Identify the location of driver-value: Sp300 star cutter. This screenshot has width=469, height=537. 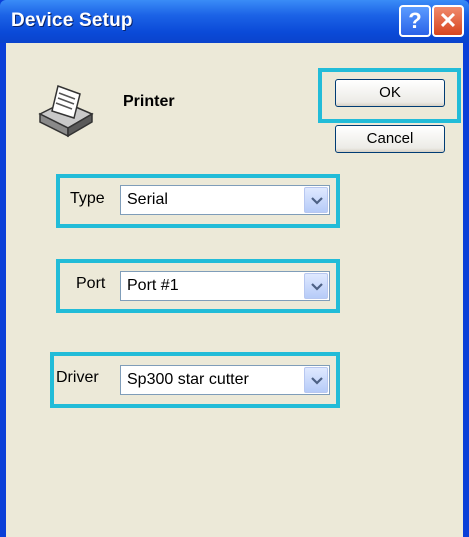
(188, 379).